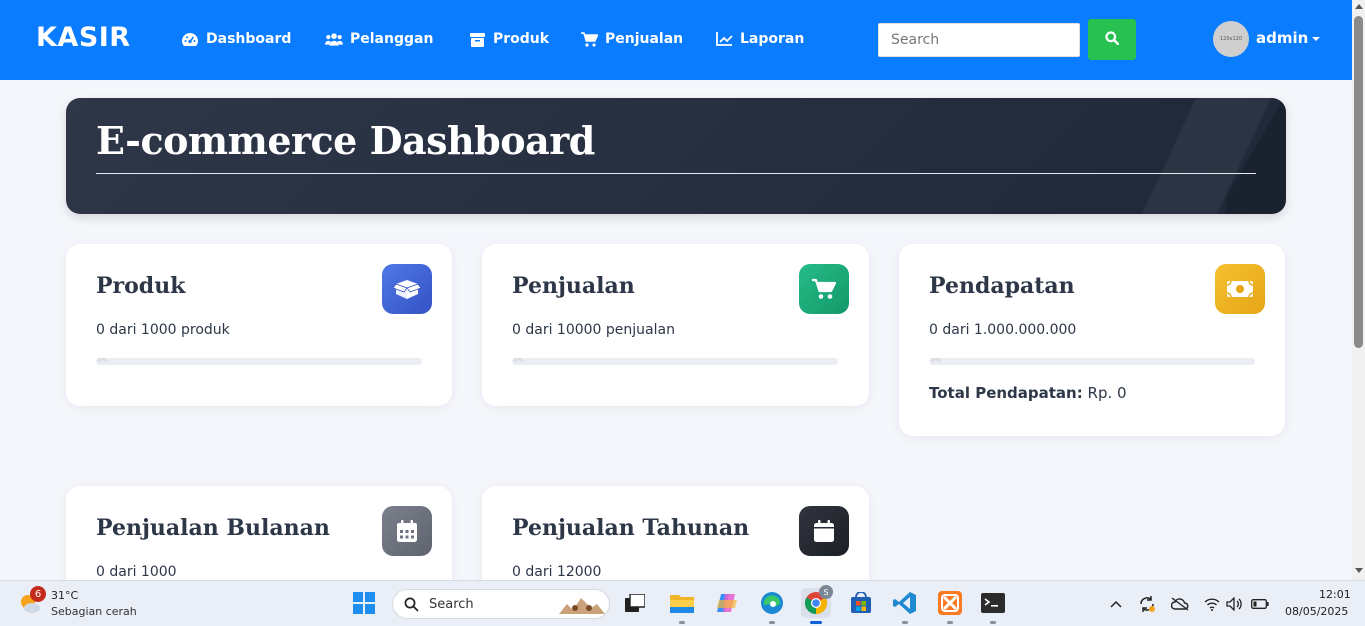  What do you see at coordinates (772, 606) in the screenshot?
I see `edge-icon` at bounding box center [772, 606].